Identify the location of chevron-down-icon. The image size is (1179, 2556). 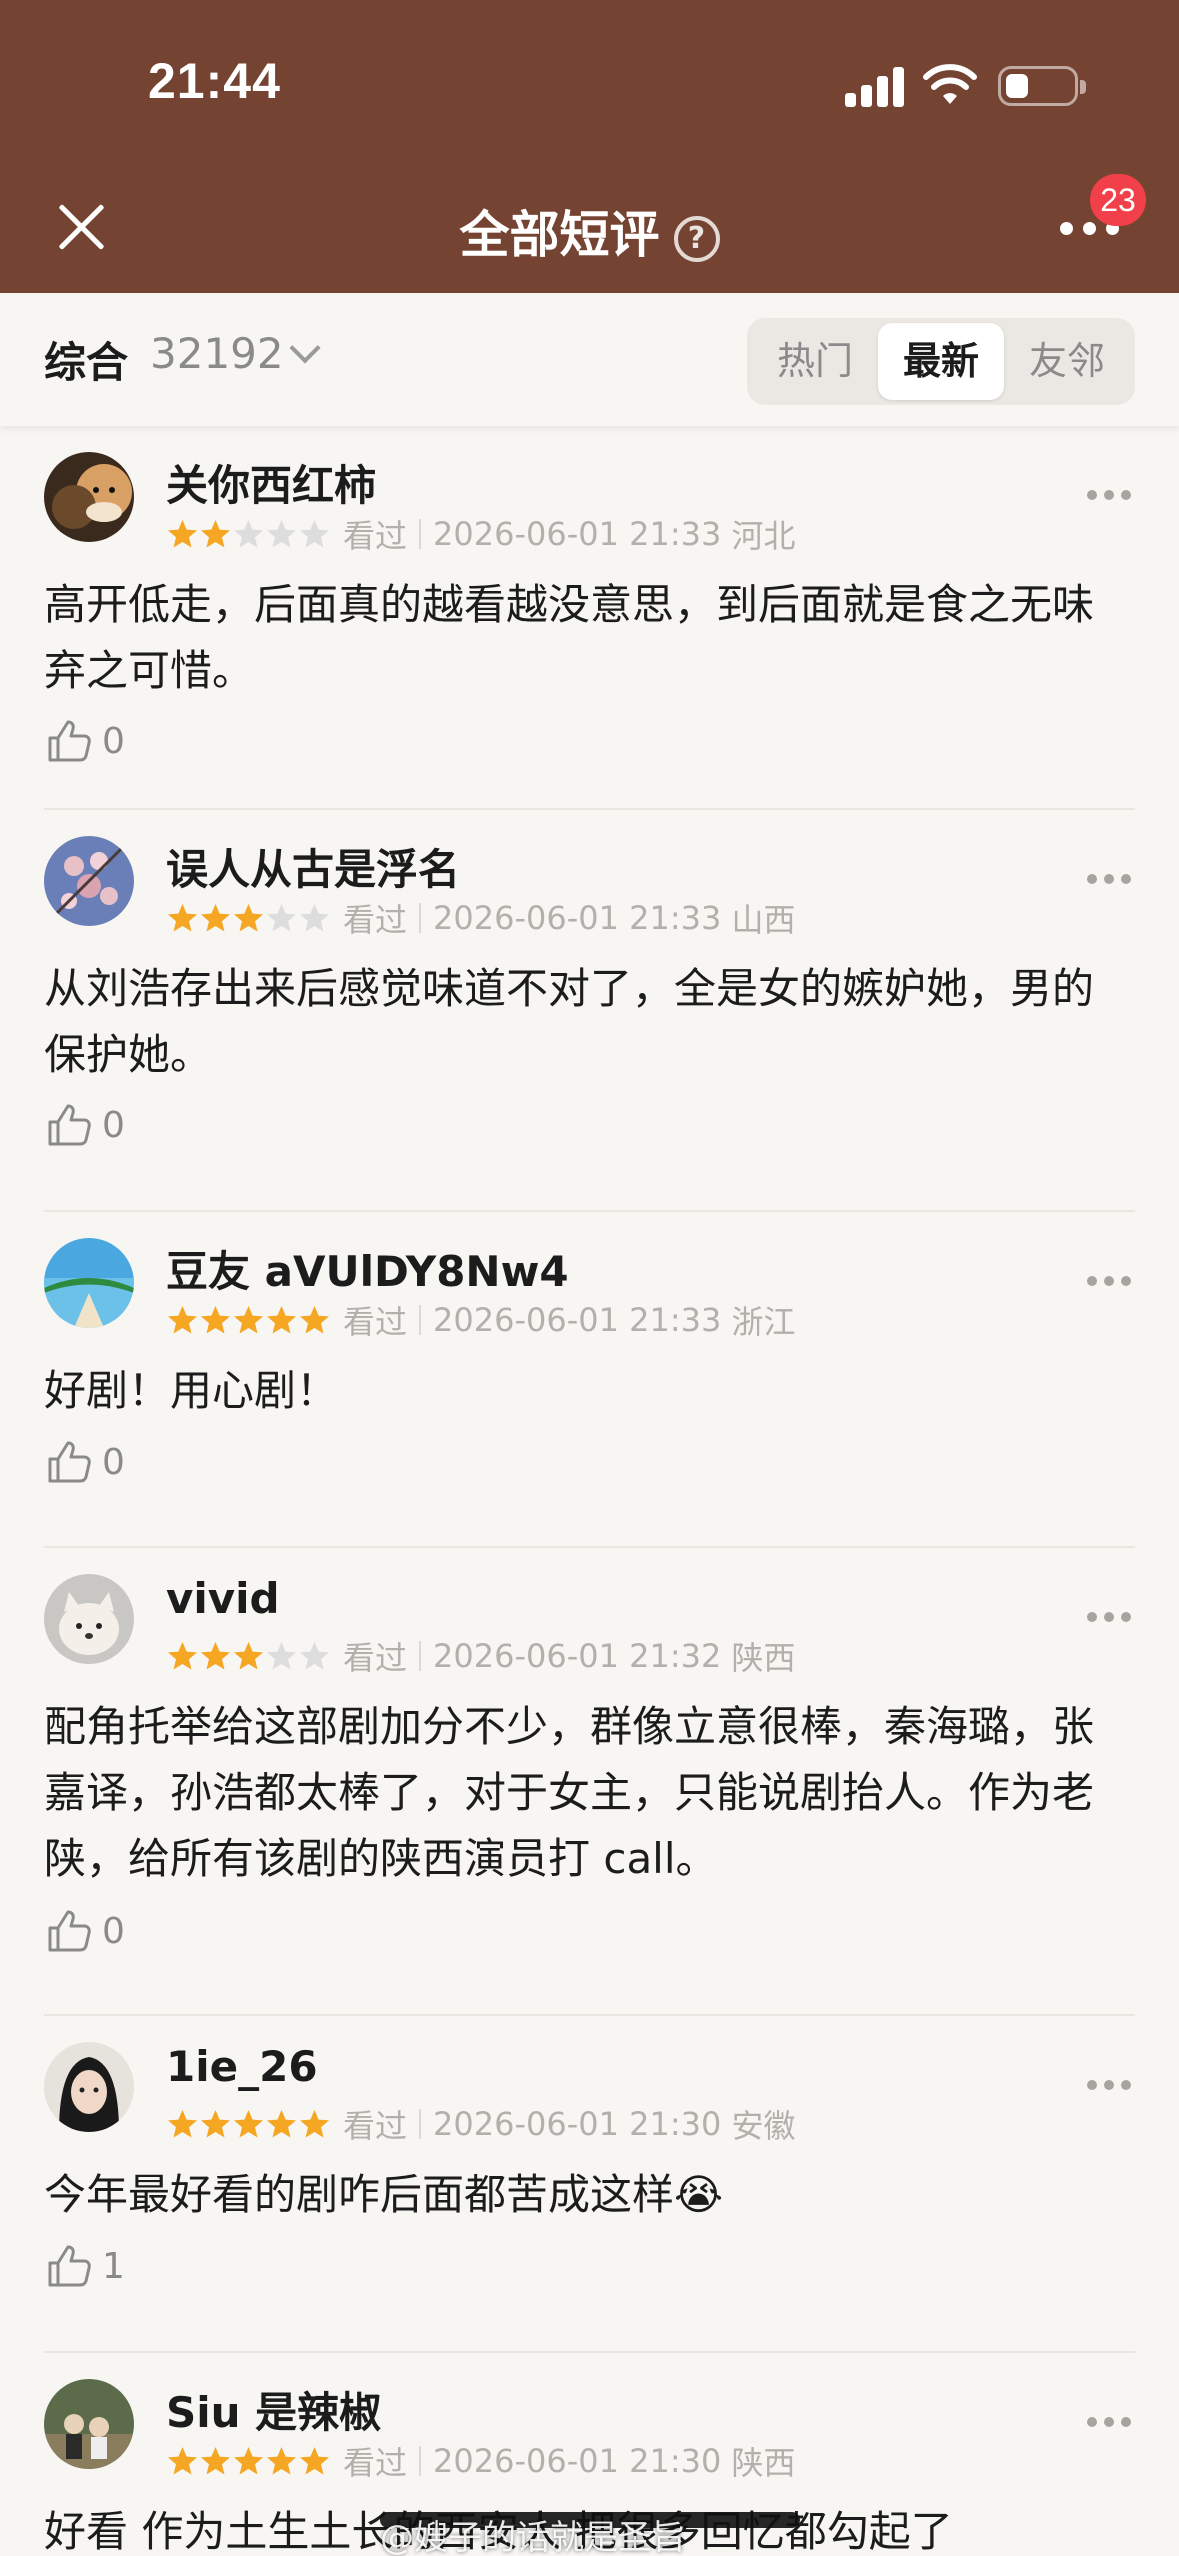
(305, 348).